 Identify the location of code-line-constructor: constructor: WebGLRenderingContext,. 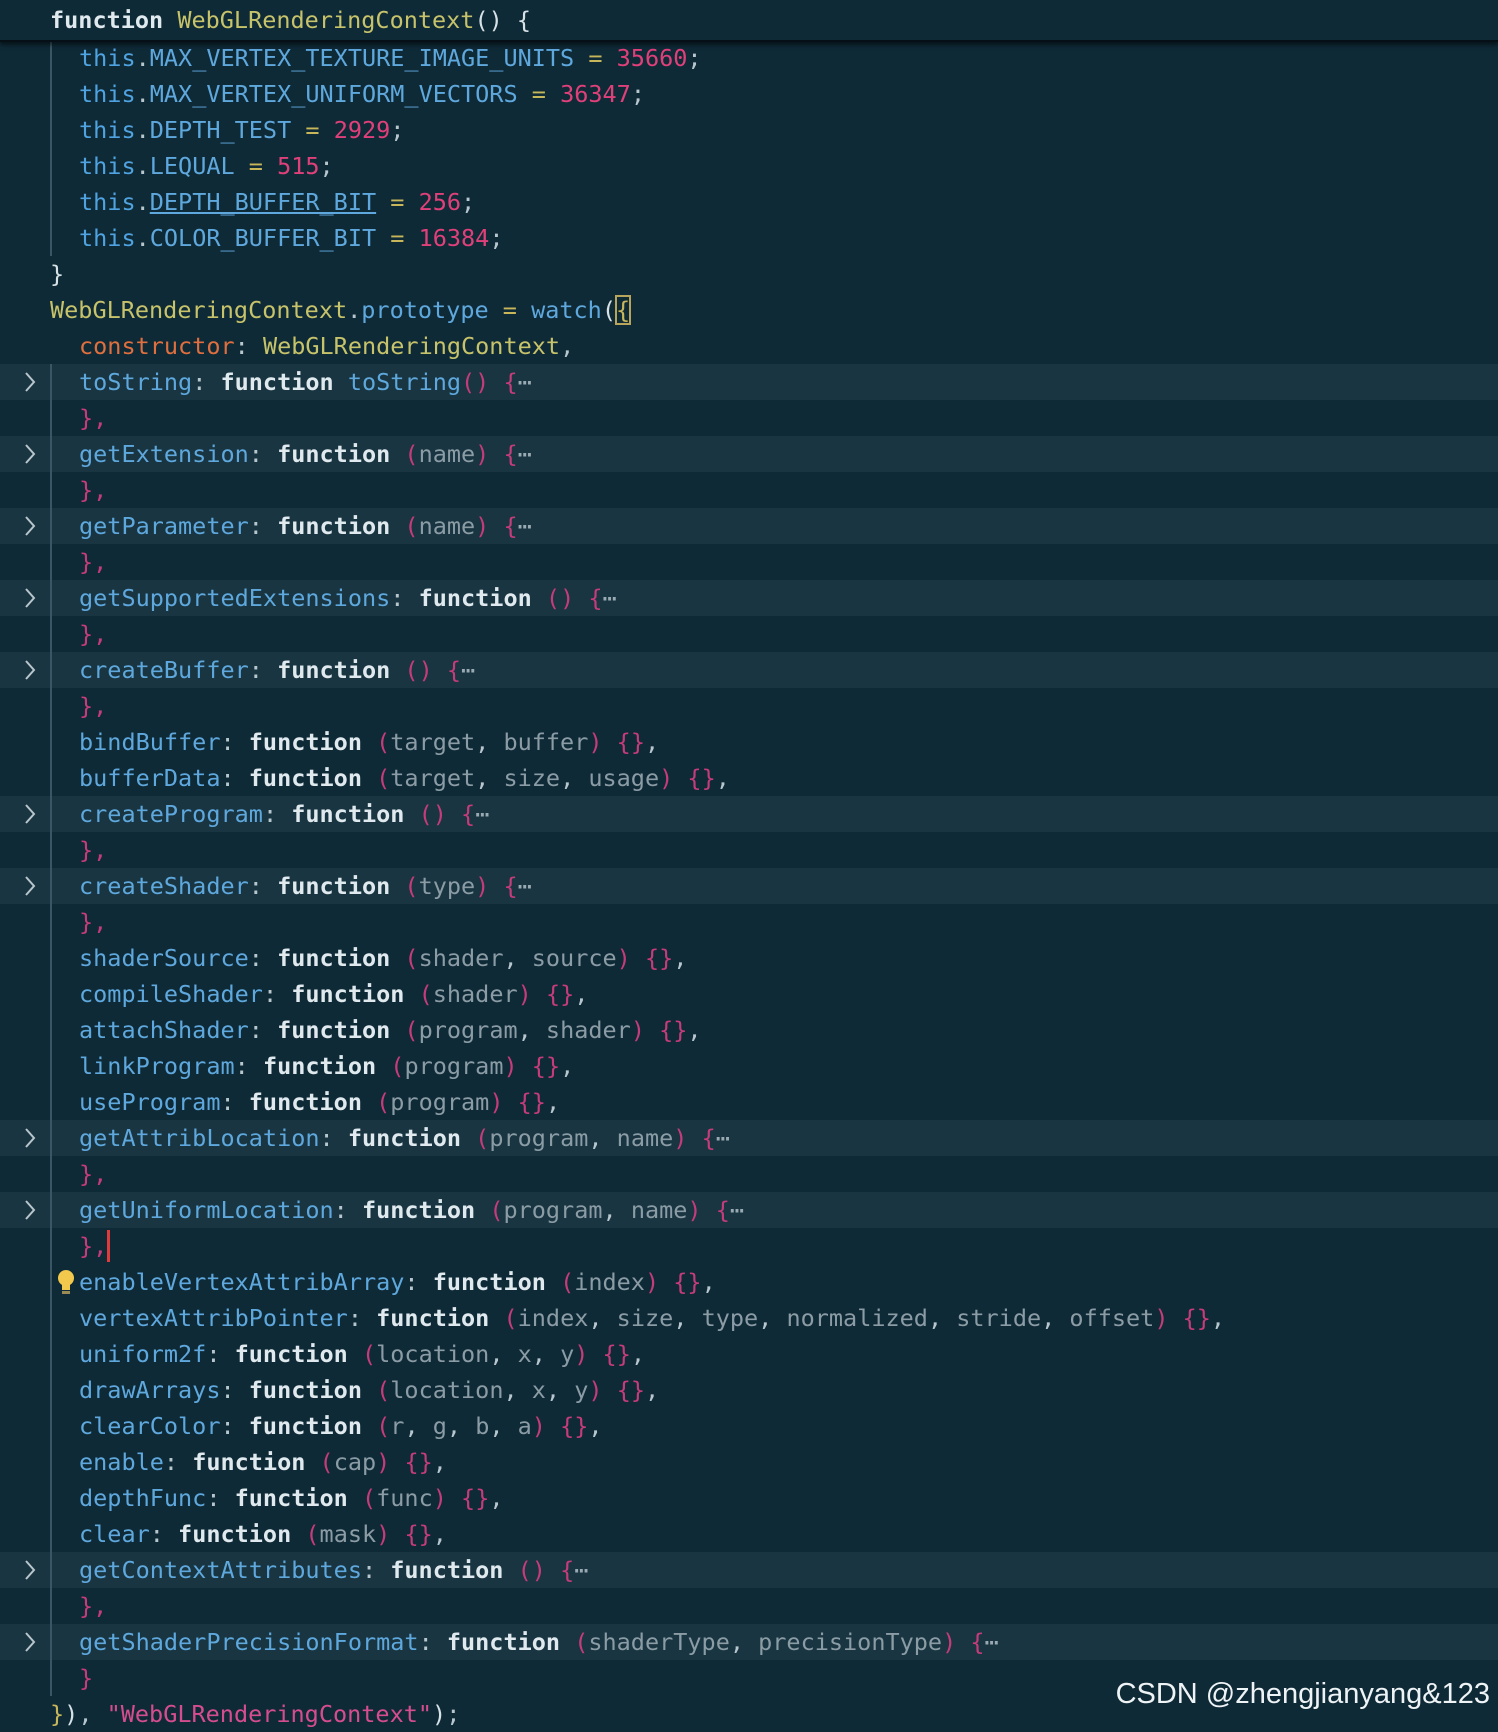
(749, 346).